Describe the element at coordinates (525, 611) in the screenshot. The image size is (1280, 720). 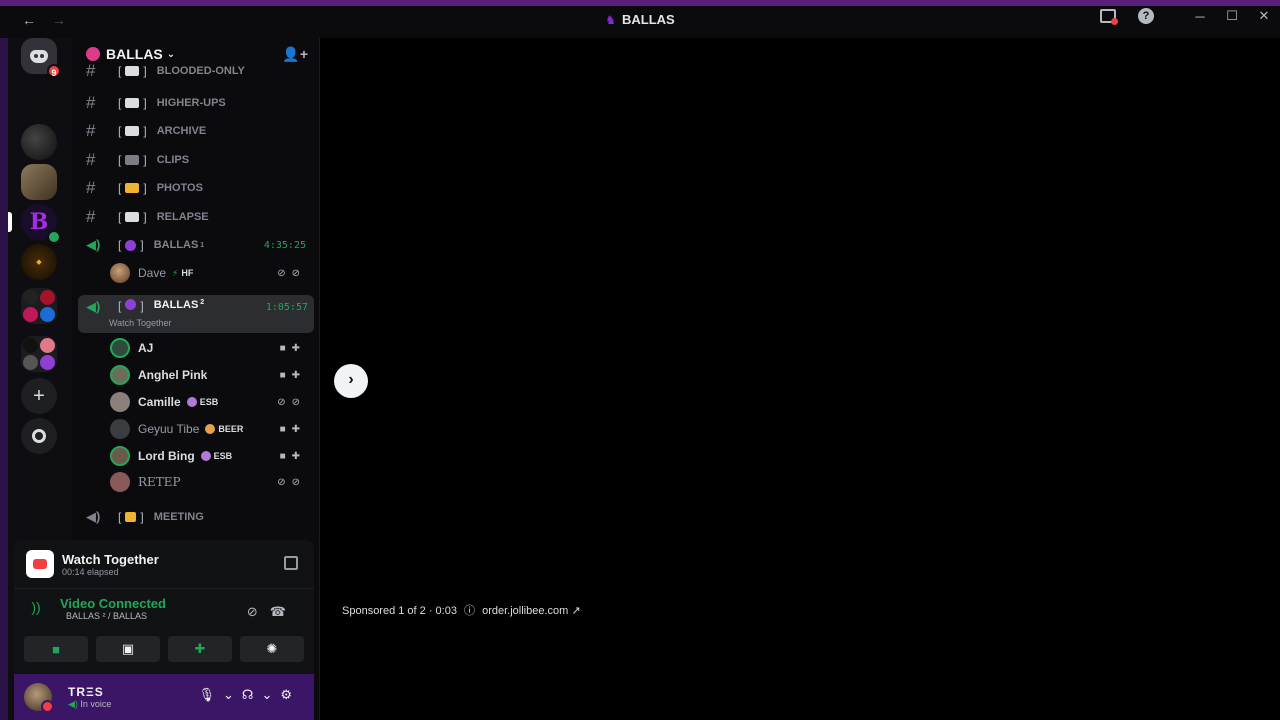
I see `sponsor-link: order.jollibee.com` at that location.